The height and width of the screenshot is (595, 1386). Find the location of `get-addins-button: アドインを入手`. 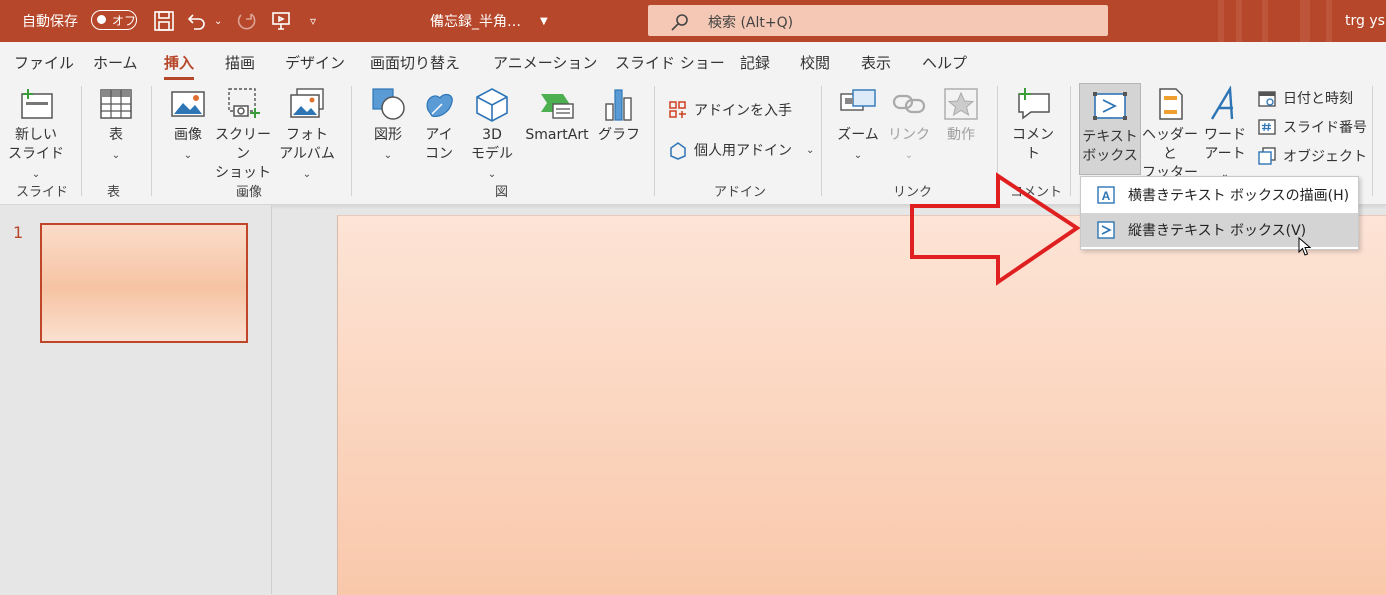

get-addins-button: アドインを入手 is located at coordinates (730, 110).